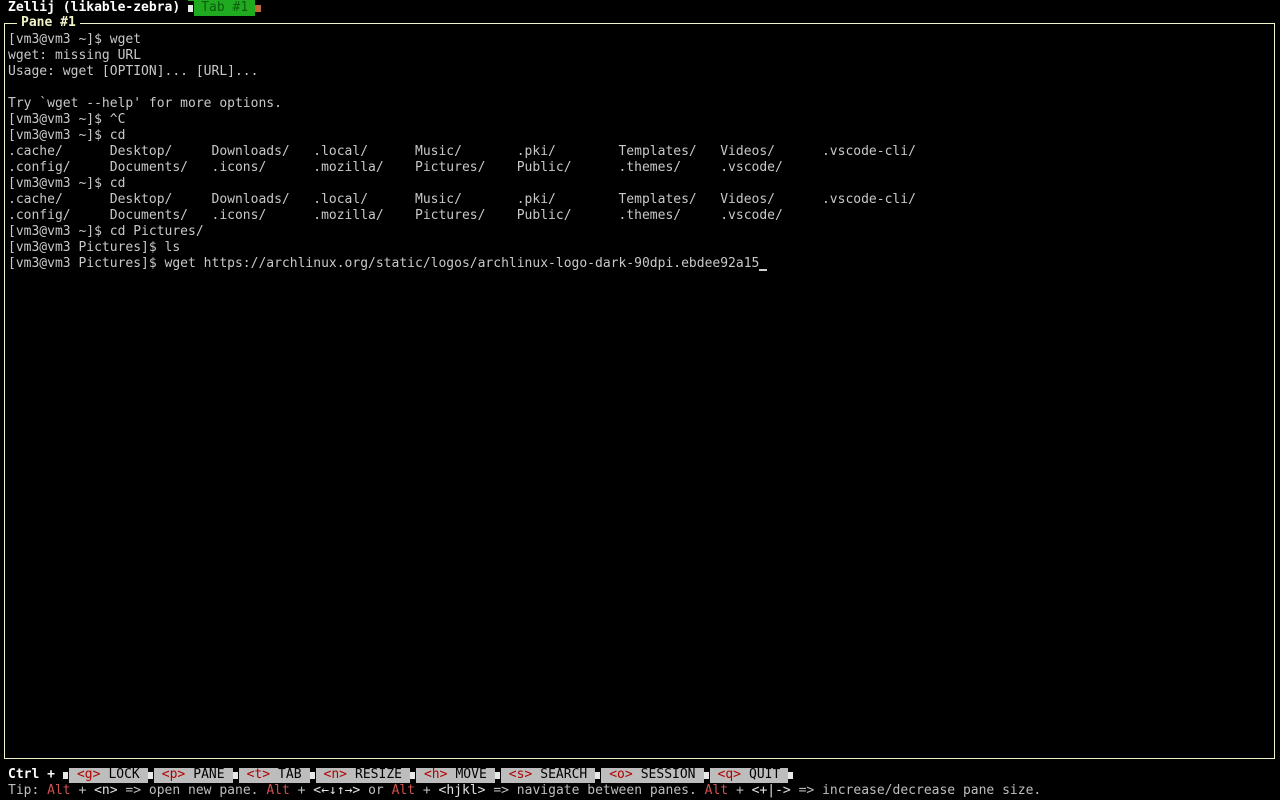  Describe the element at coordinates (435, 774) in the screenshot. I see `mode-key: <h>` at that location.